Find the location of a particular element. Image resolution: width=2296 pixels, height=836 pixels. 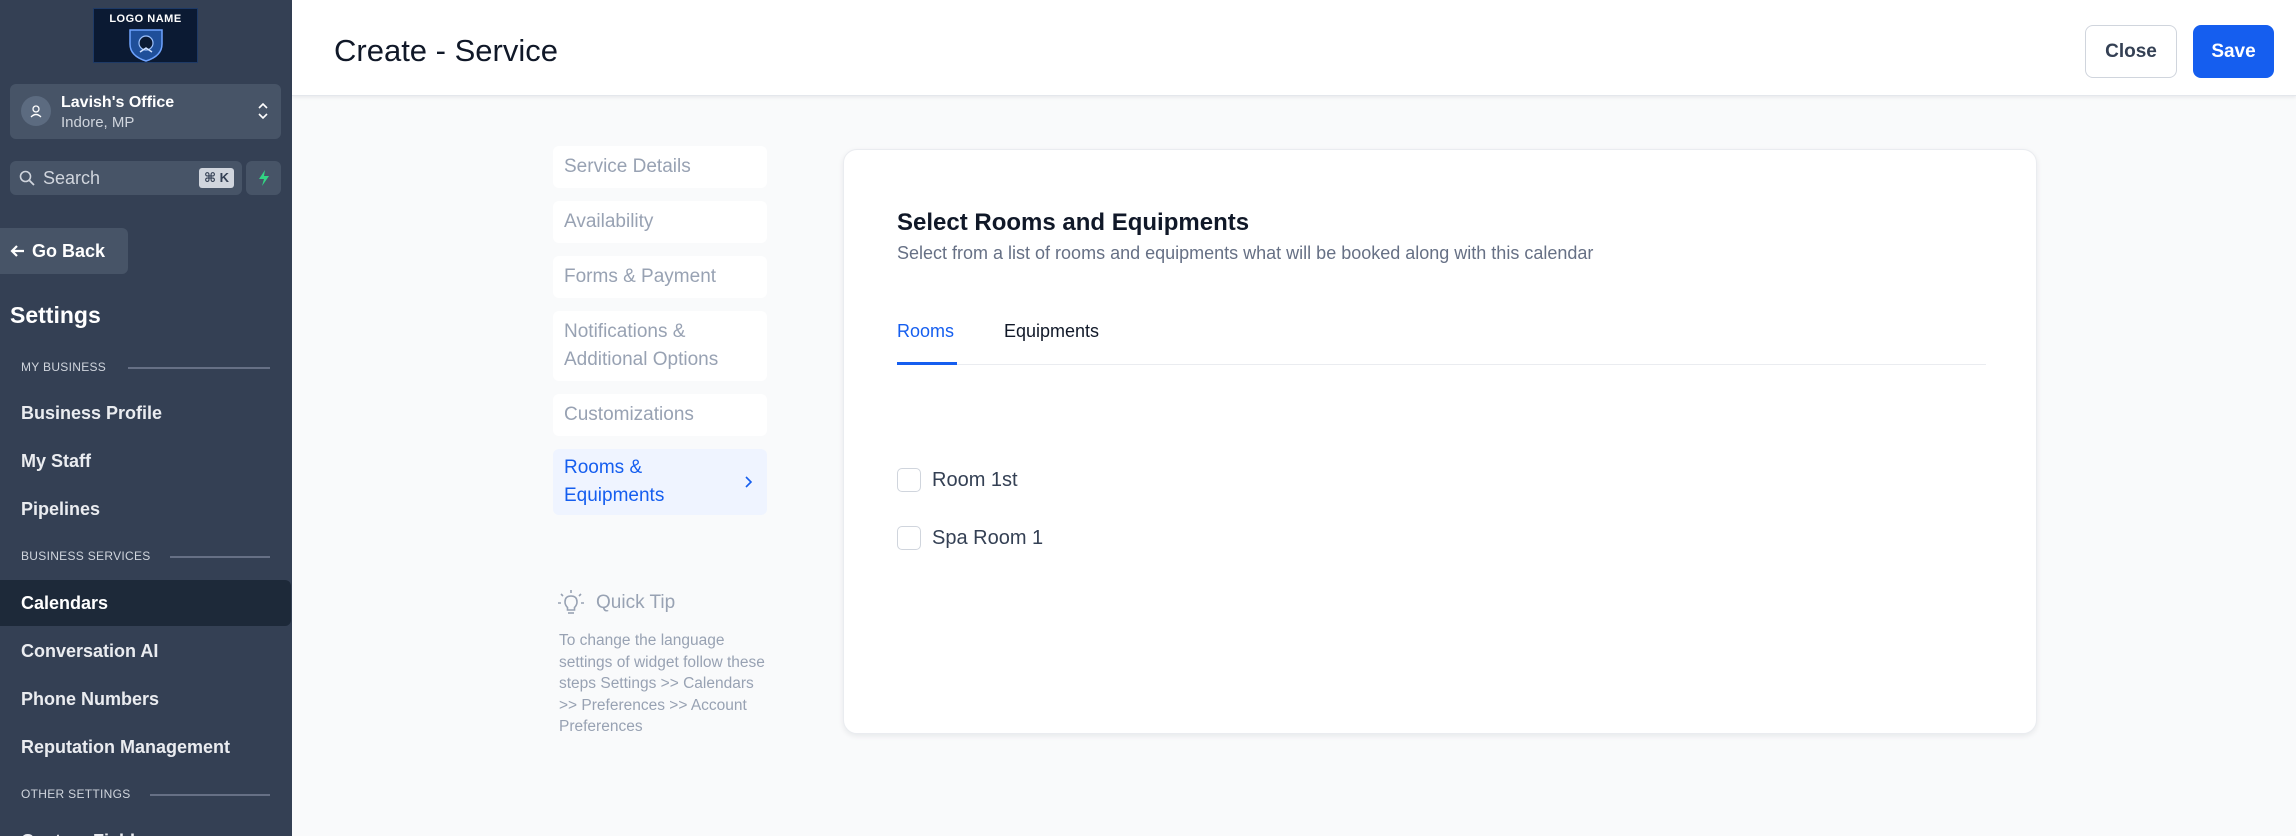

step-availability: Availability is located at coordinates (660, 222).